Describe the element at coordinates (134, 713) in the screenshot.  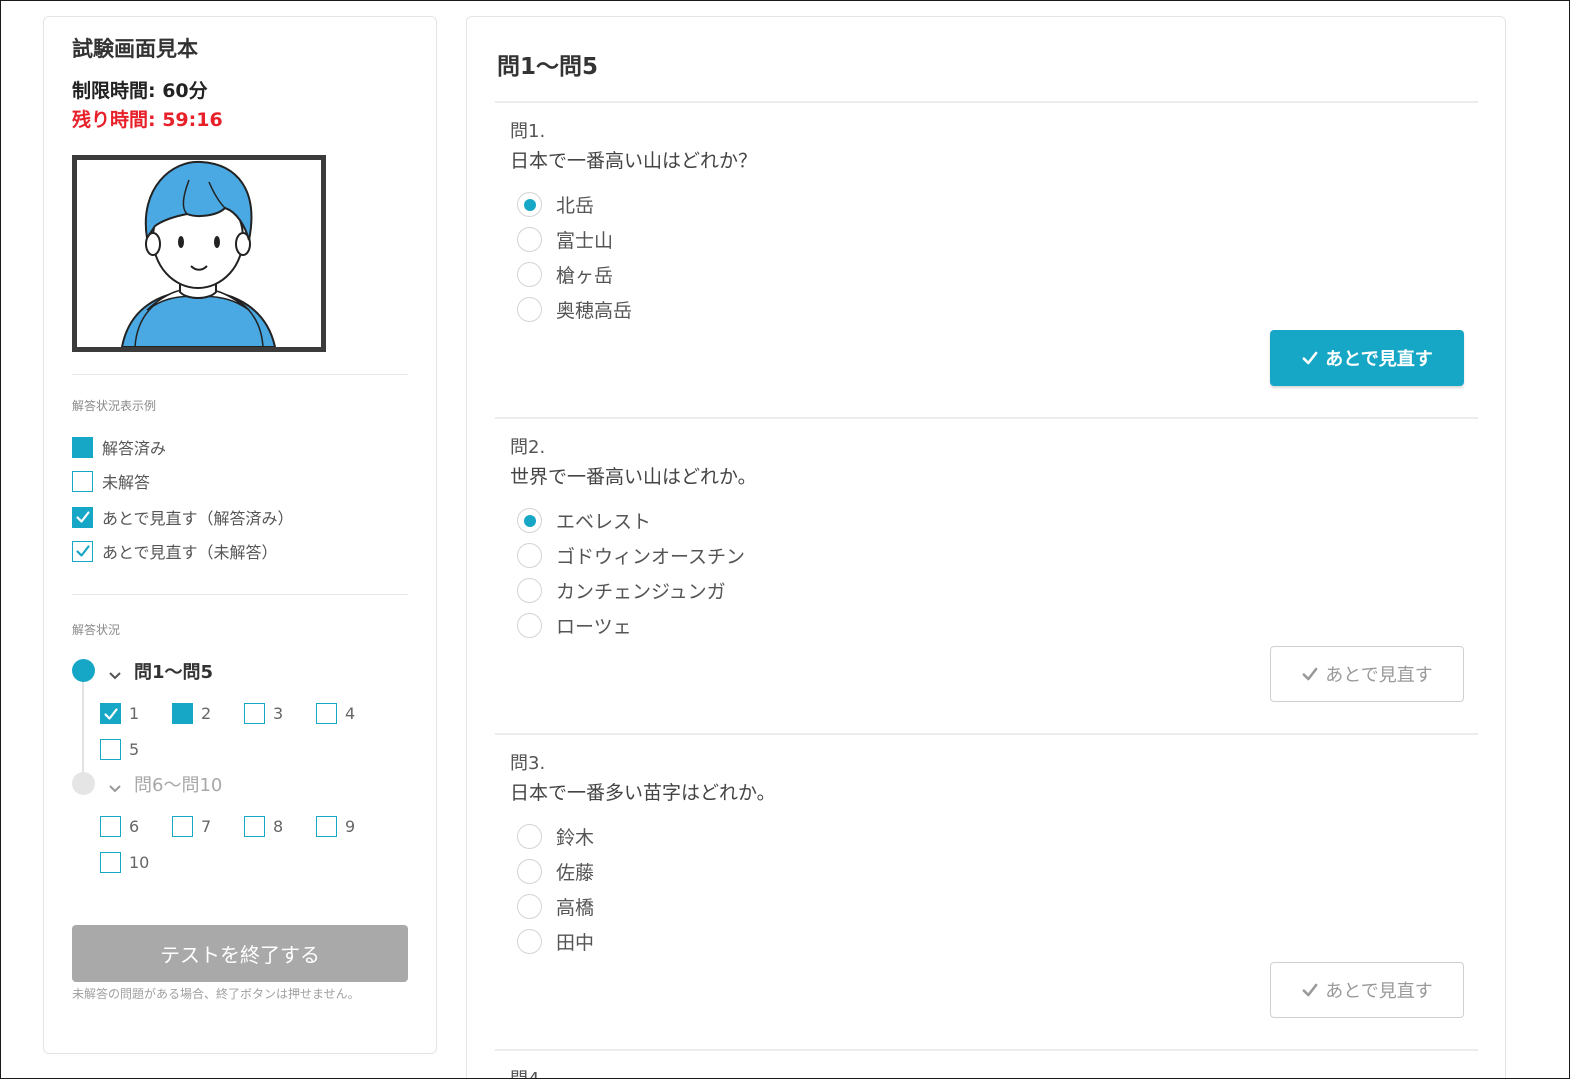
I see `question-nav-number: 1` at that location.